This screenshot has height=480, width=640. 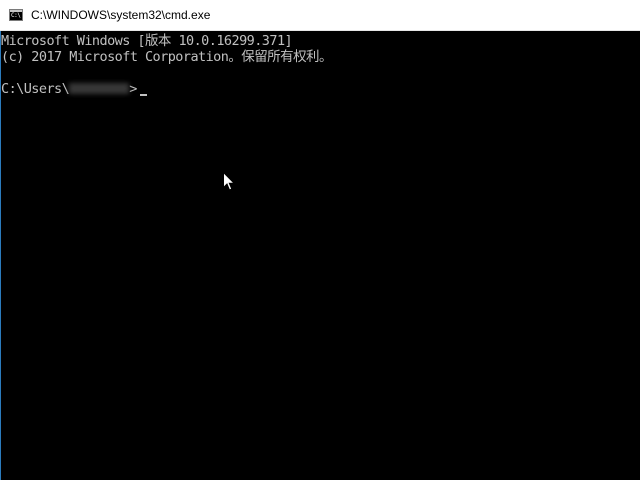 What do you see at coordinates (147, 41) in the screenshot?
I see `version-line: Microsoft Windows [版本 10.0.16299.371]` at bounding box center [147, 41].